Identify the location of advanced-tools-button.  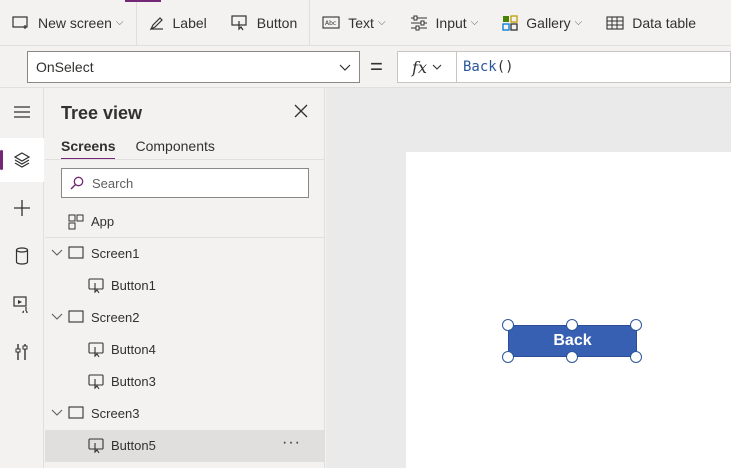
(22, 352).